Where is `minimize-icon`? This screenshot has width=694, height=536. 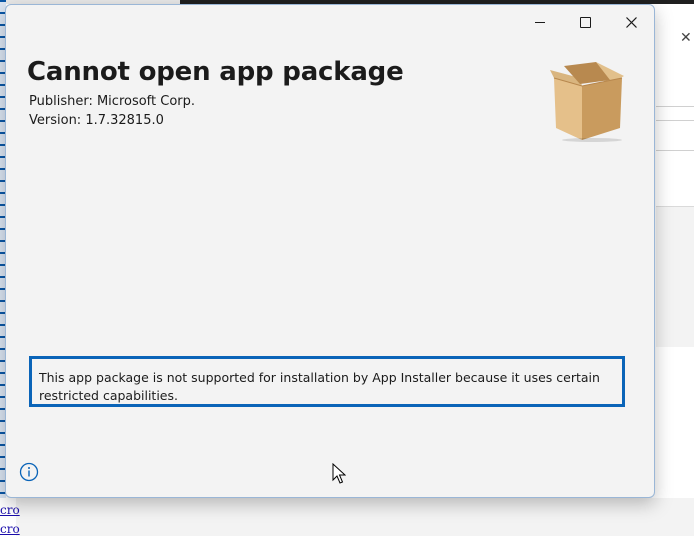
minimize-icon is located at coordinates (540, 22).